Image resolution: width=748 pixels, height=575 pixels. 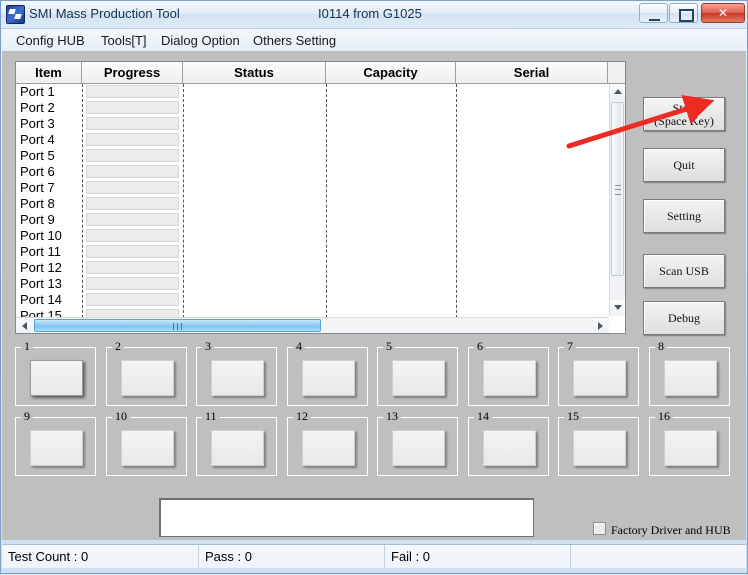 What do you see at coordinates (200, 40) in the screenshot?
I see `menu-item-dialog-option: Dialog Option` at bounding box center [200, 40].